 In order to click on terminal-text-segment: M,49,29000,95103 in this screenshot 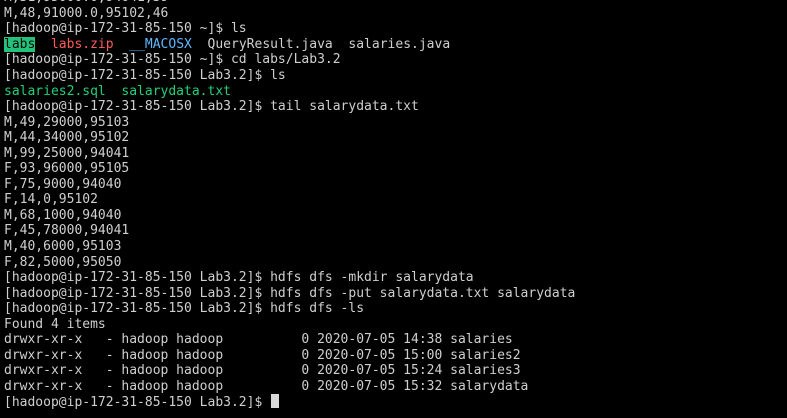, I will do `click(67, 122)`.